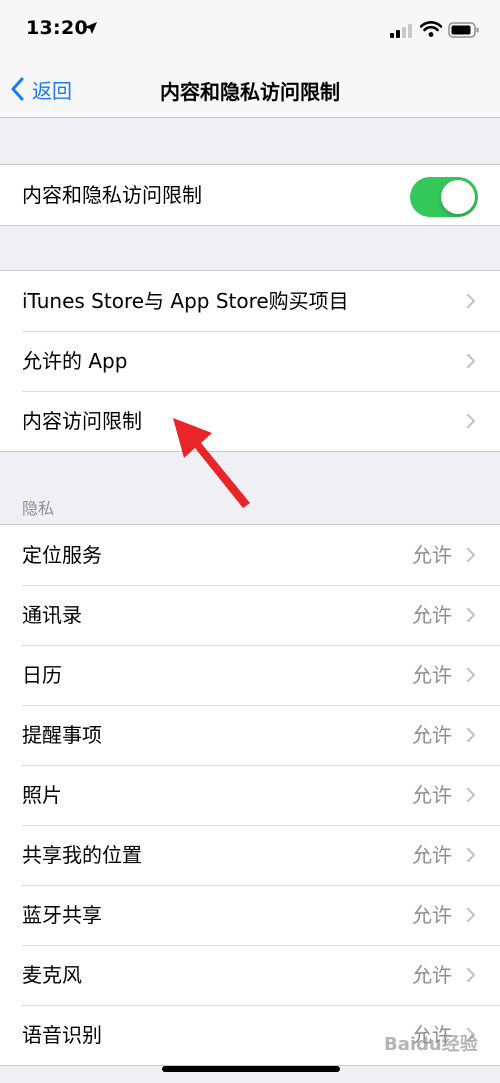 The width and height of the screenshot is (500, 1083). Describe the element at coordinates (62, 555) in the screenshot. I see `row-label: 定位服务` at that location.